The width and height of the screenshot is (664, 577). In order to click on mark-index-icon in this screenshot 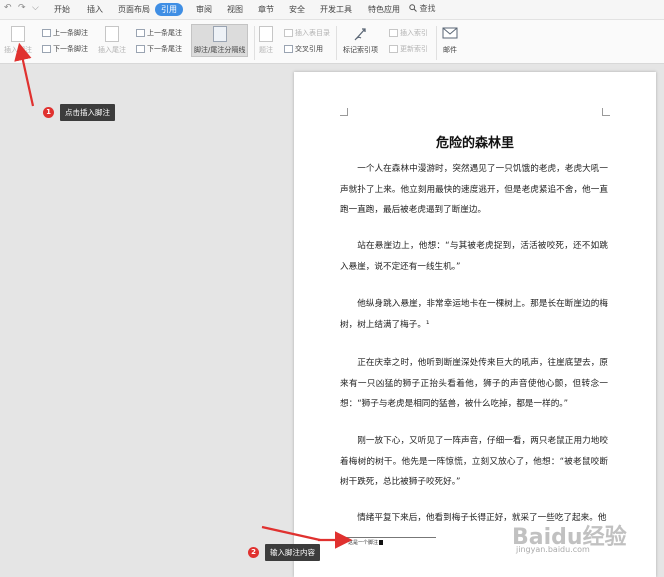, I will do `click(360, 34)`.